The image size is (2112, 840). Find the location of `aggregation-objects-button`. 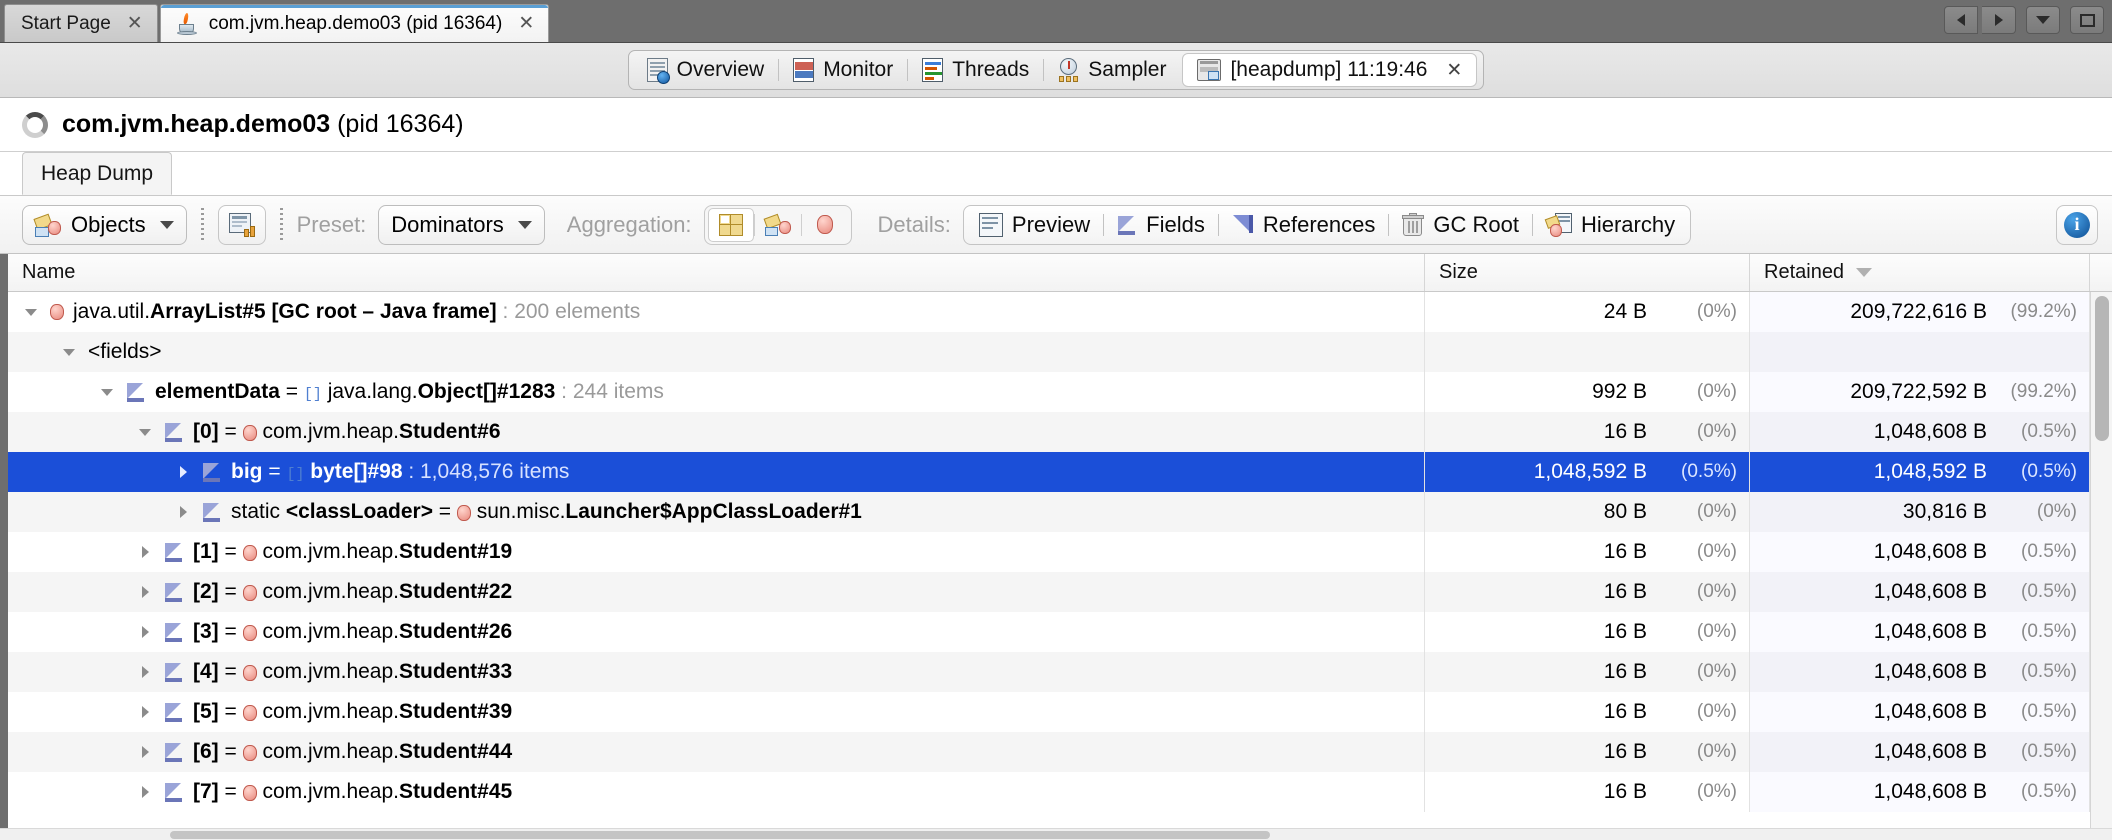

aggregation-objects-button is located at coordinates (825, 225).